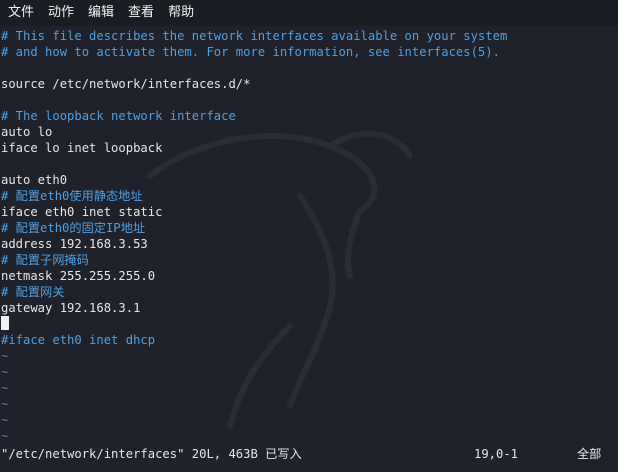 The width and height of the screenshot is (618, 472). What do you see at coordinates (82, 148) in the screenshot?
I see `line-text: iface lo inet loopback` at bounding box center [82, 148].